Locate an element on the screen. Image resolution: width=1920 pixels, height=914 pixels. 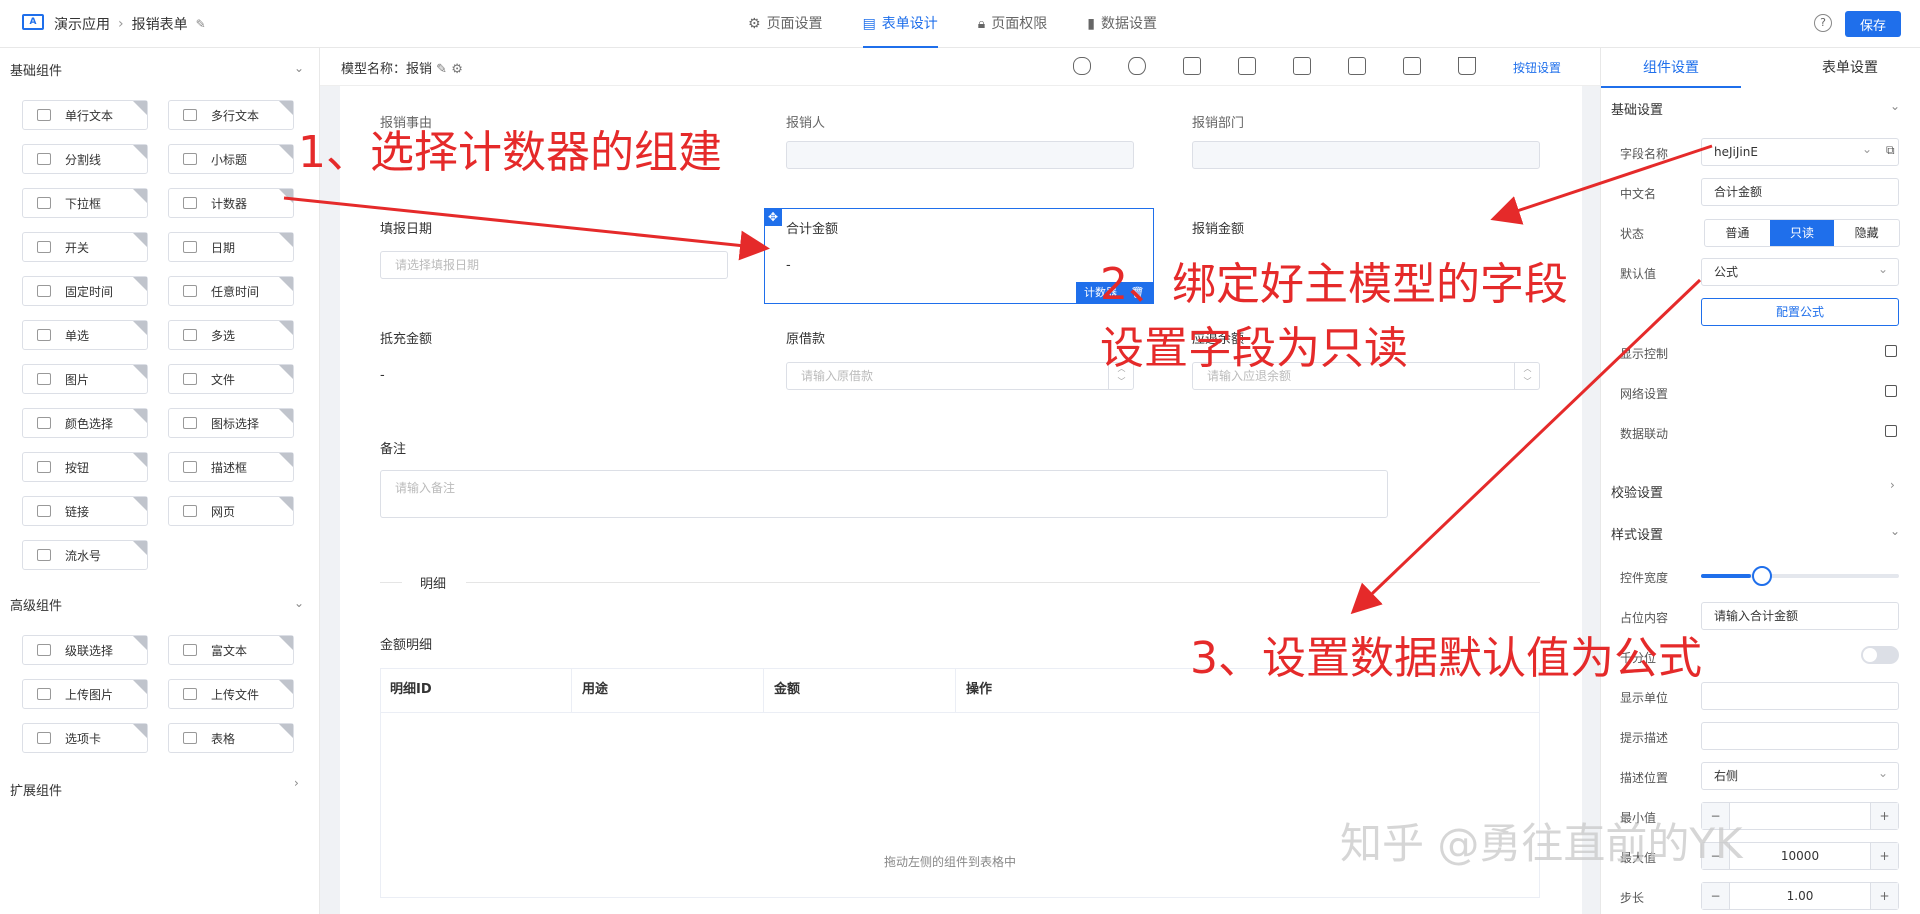
tab-data-settings: ▮ 数据设置 is located at coordinates (1122, 24).